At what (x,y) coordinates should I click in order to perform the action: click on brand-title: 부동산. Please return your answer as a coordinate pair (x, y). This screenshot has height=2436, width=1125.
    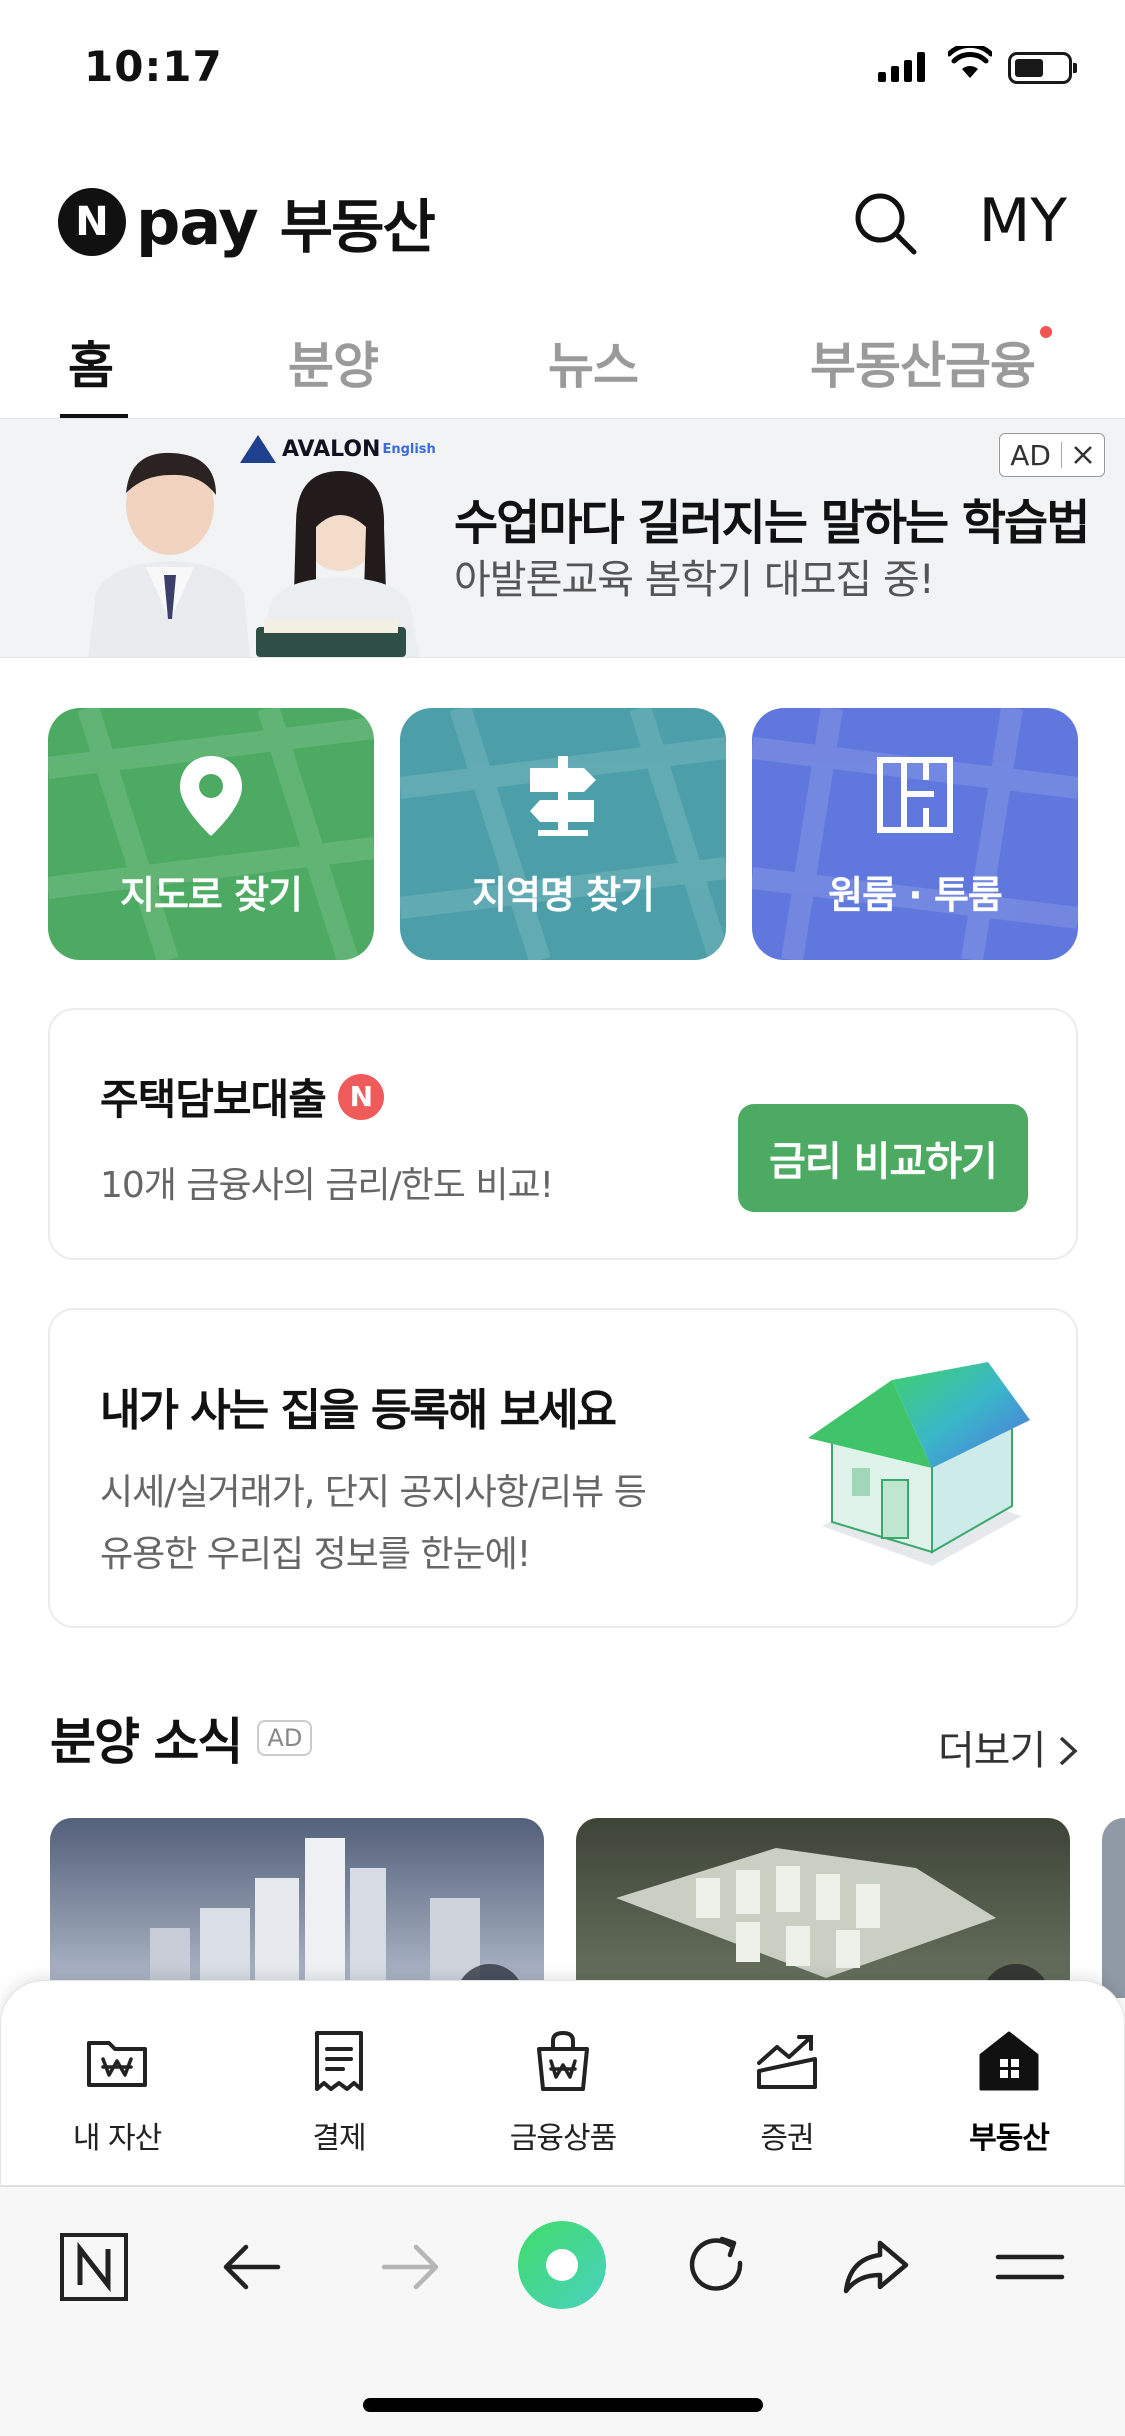
    Looking at the image, I should click on (357, 227).